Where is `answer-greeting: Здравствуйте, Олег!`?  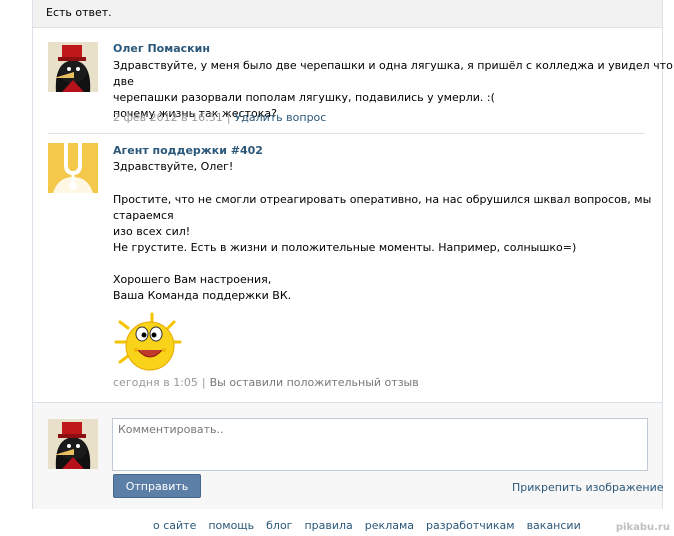 answer-greeting: Здравствуйте, Олег! is located at coordinates (173, 166).